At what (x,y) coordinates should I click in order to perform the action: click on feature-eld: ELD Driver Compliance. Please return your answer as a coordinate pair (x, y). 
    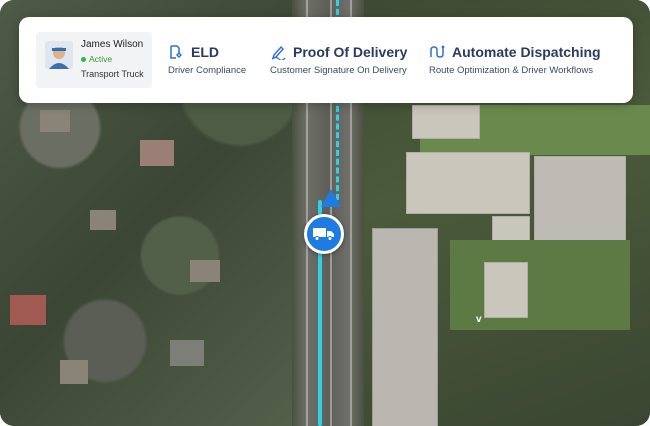
    Looking at the image, I should click on (207, 60).